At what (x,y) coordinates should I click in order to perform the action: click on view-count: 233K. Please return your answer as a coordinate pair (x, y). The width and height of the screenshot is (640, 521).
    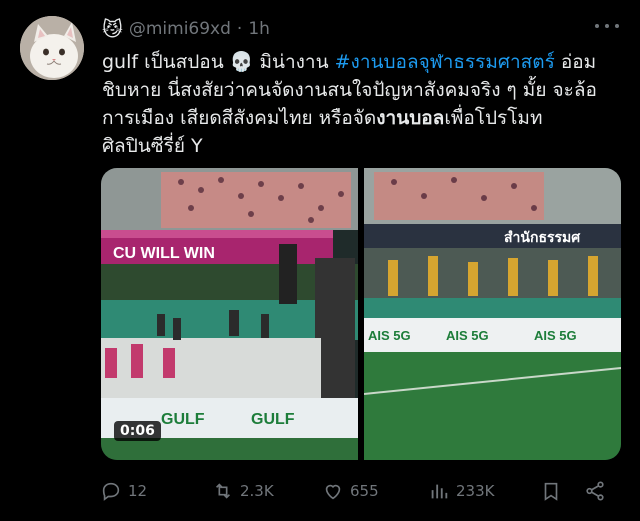
    Looking at the image, I should click on (475, 491).